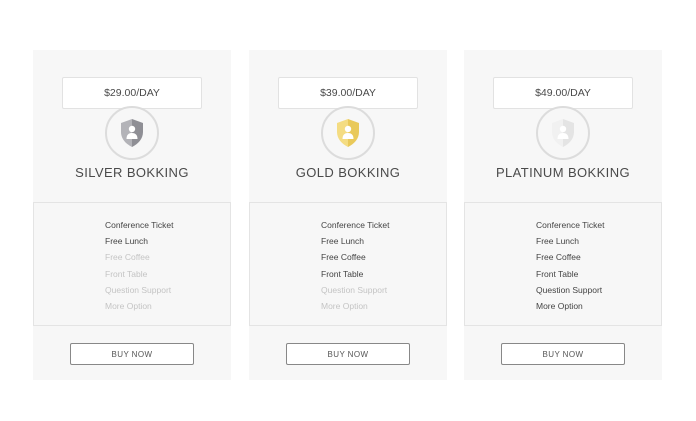  I want to click on plan-name: GOLD BOKKING, so click(348, 172).